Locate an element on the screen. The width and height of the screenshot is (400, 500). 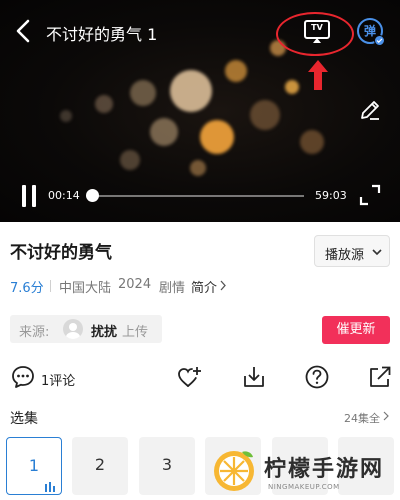
action-bar: 1评论 is located at coordinates (200, 378).